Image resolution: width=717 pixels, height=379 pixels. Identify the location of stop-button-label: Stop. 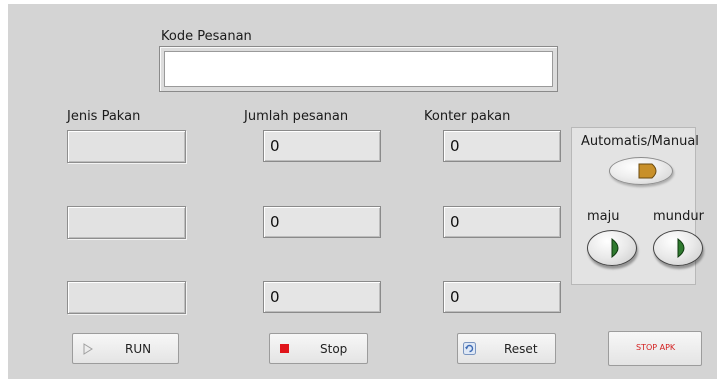
(334, 349).